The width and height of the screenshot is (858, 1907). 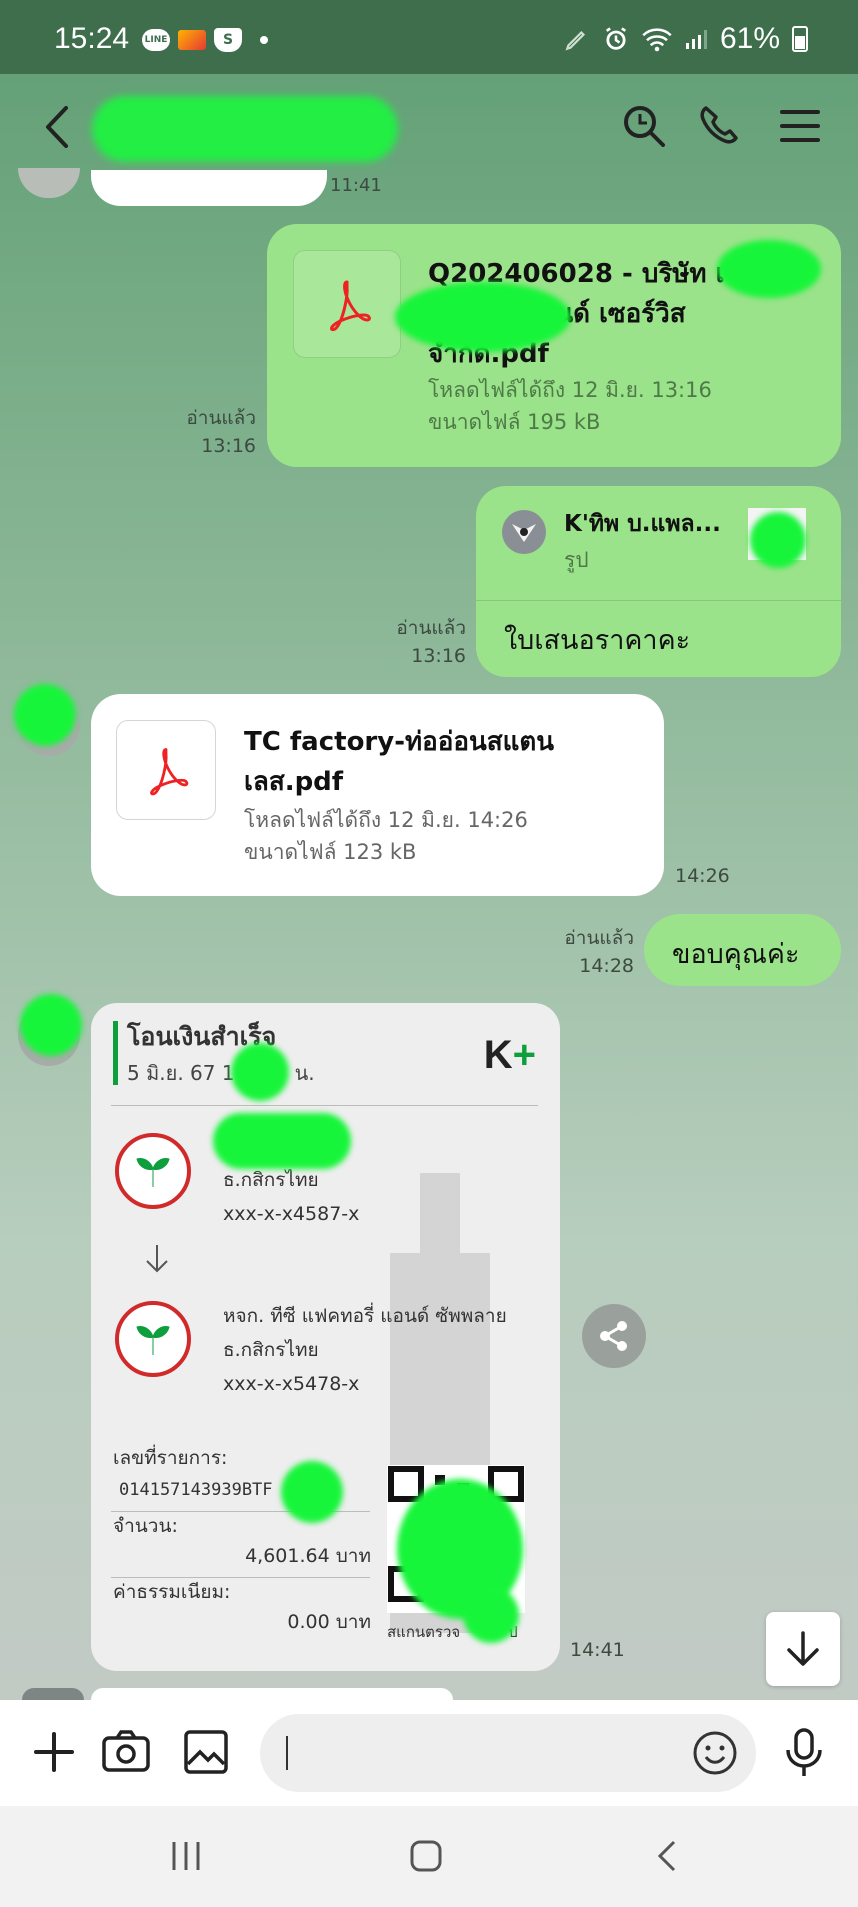 I want to click on arrow-down-icon, so click(x=157, y=1259).